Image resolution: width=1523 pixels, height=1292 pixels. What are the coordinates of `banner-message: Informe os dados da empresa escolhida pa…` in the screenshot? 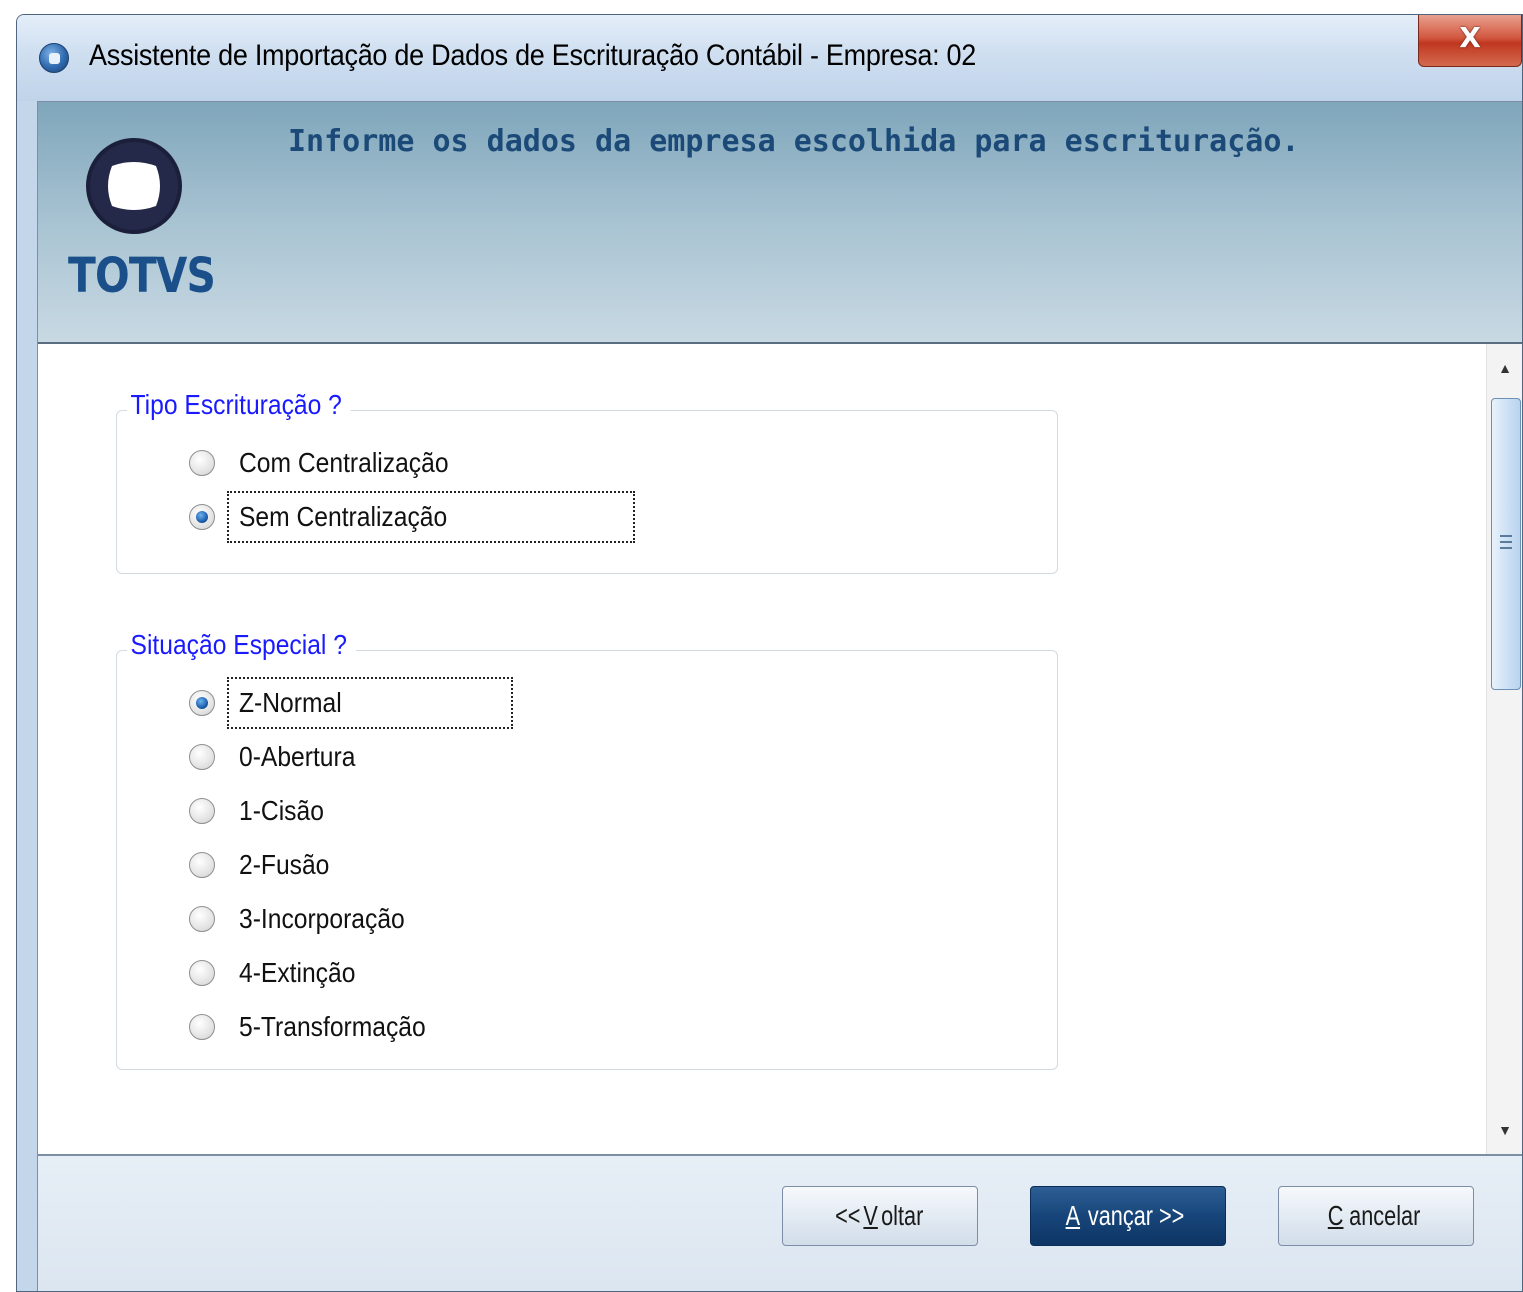 It's located at (794, 141).